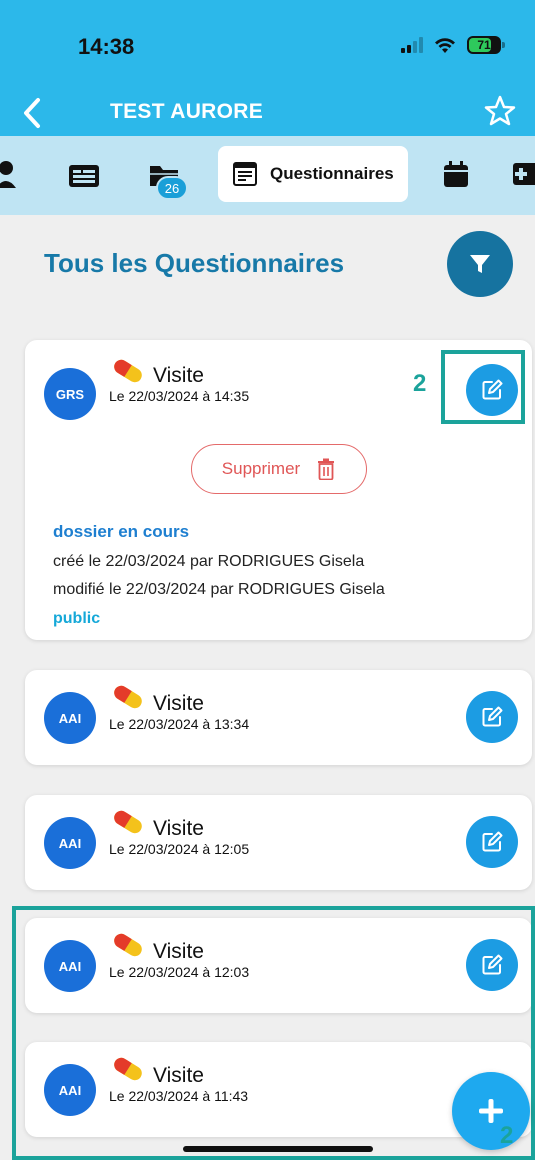 This screenshot has height=1160, width=535. I want to click on folder-count-badge: 26, so click(172, 188).